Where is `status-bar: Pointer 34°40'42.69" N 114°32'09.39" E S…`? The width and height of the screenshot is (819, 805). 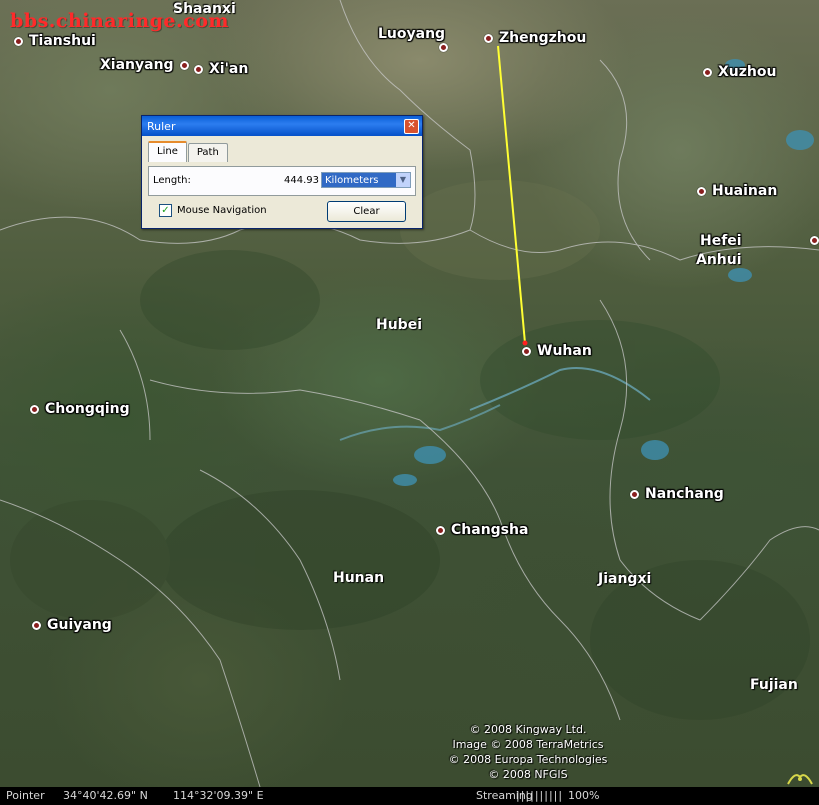 status-bar: Pointer 34°40'42.69" N 114°32'09.39" E S… is located at coordinates (409, 796).